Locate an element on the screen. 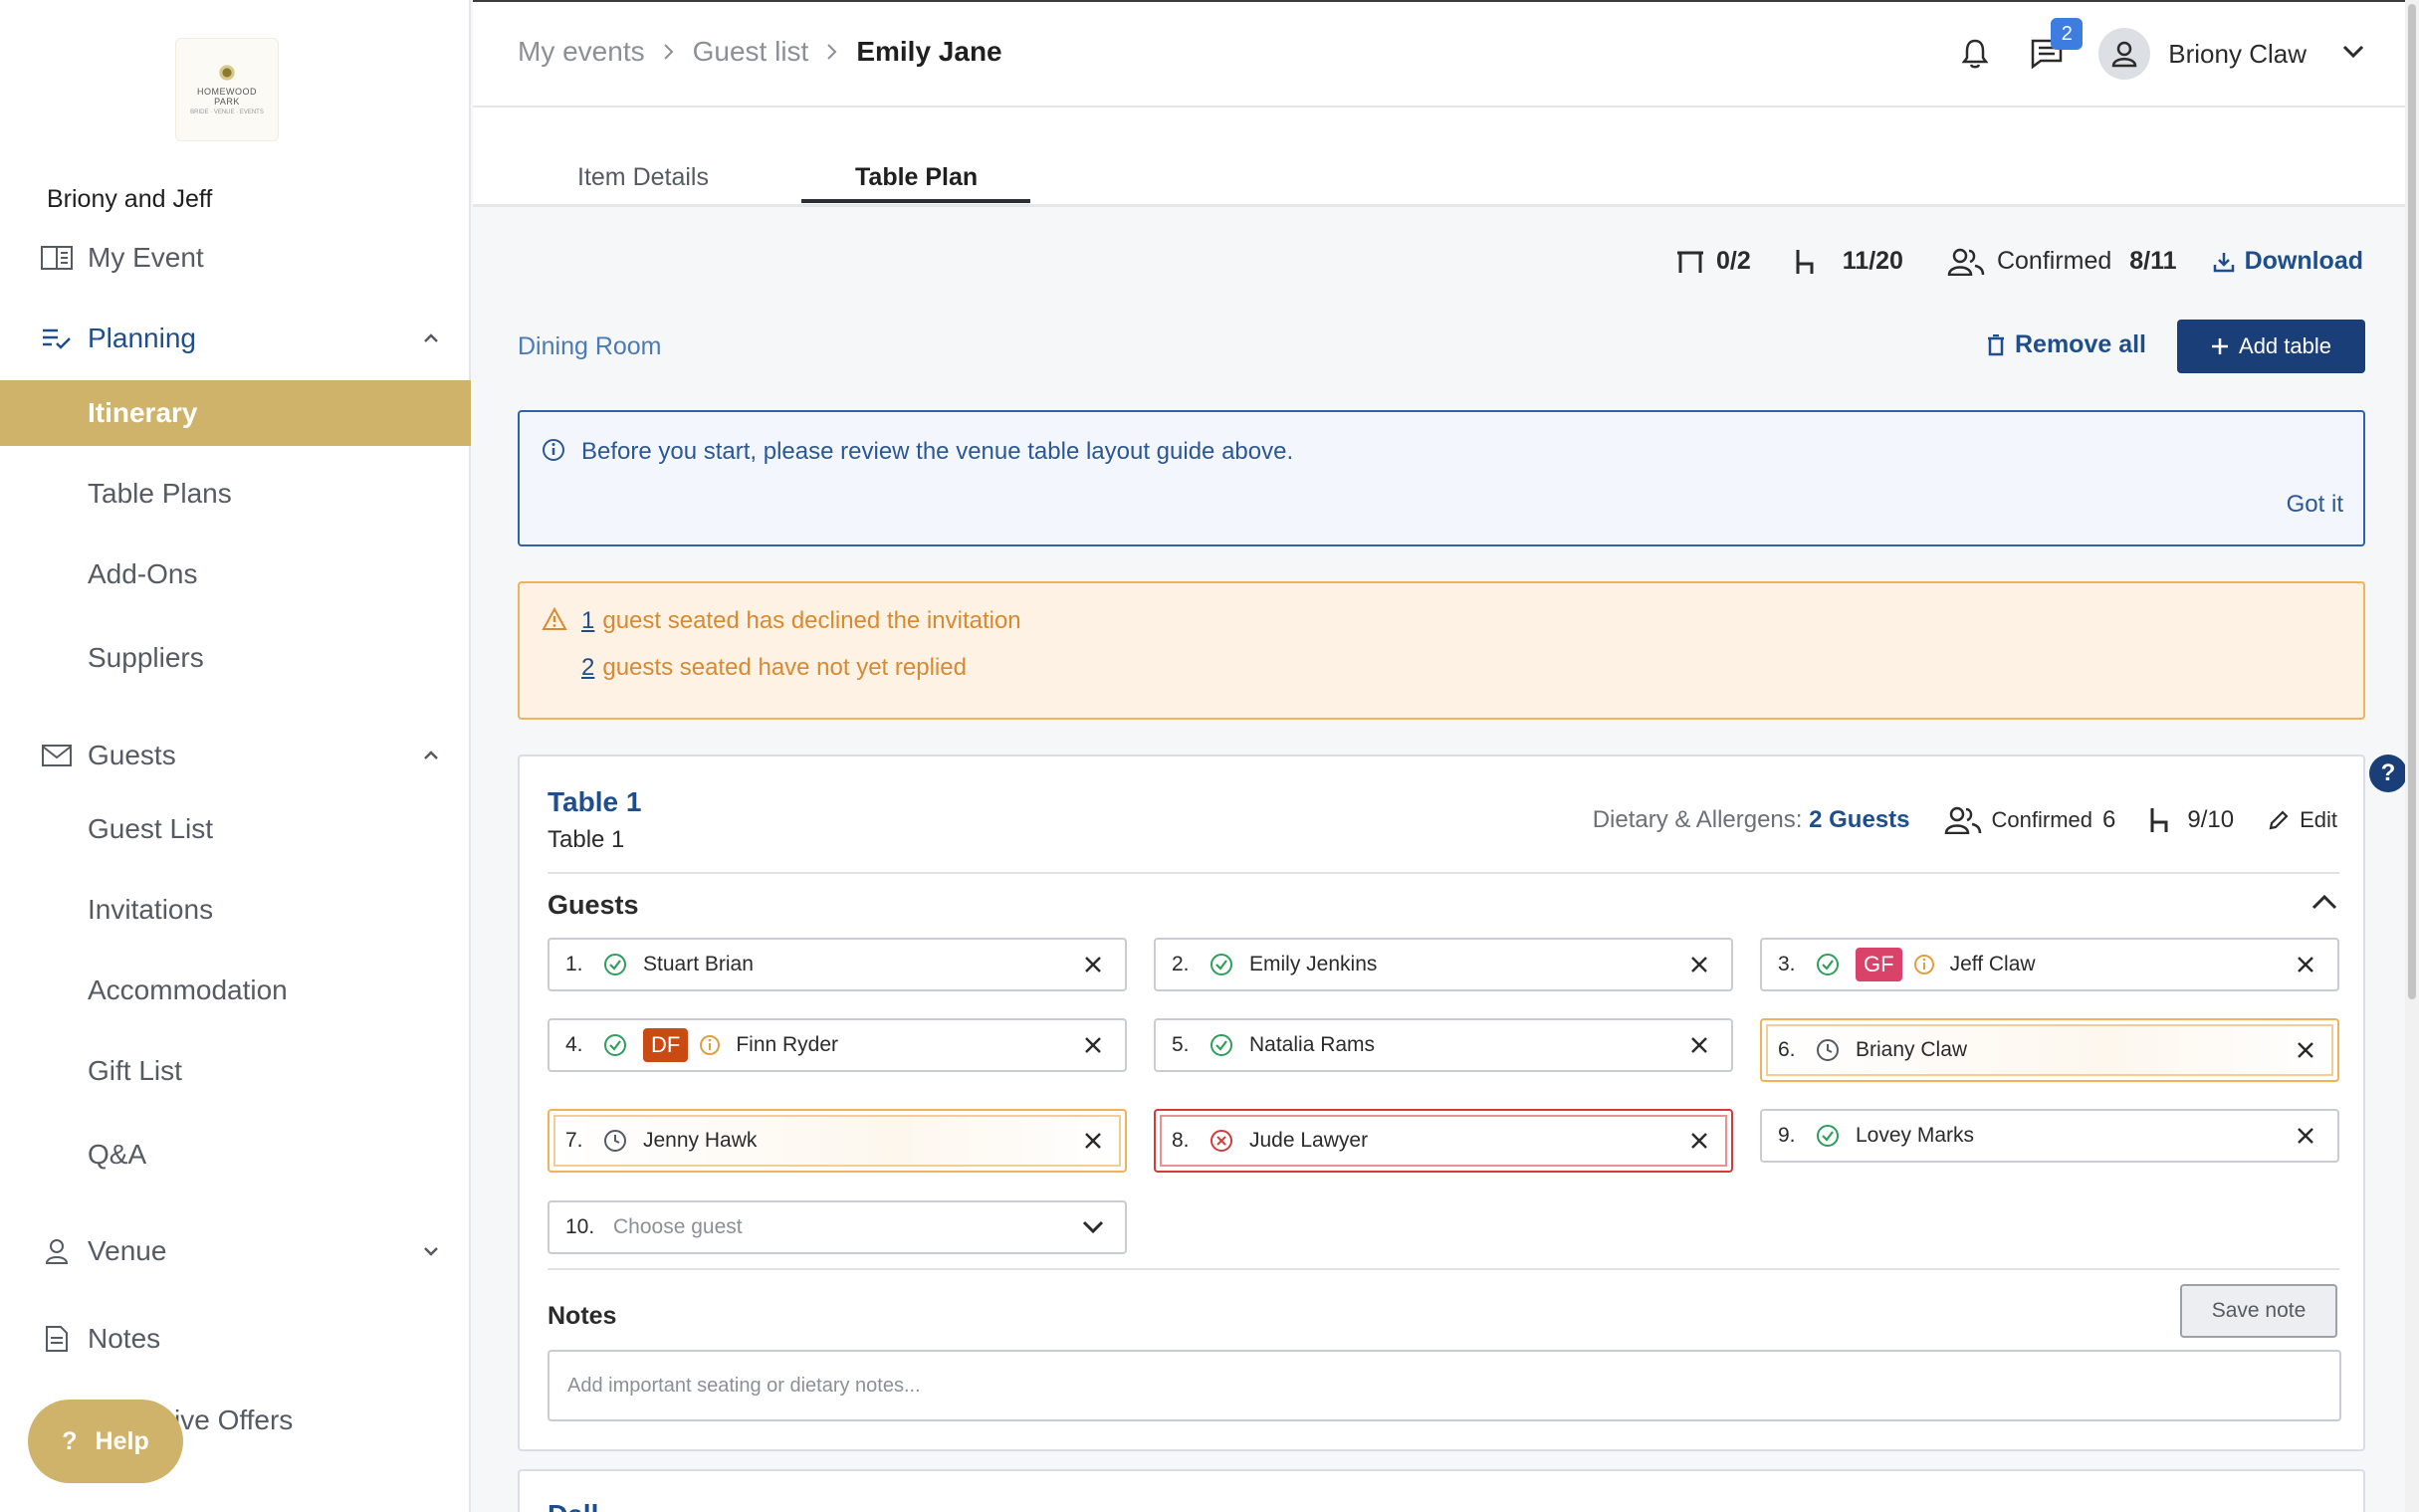  sidebar-item-planning: Planning is located at coordinates (235, 338).